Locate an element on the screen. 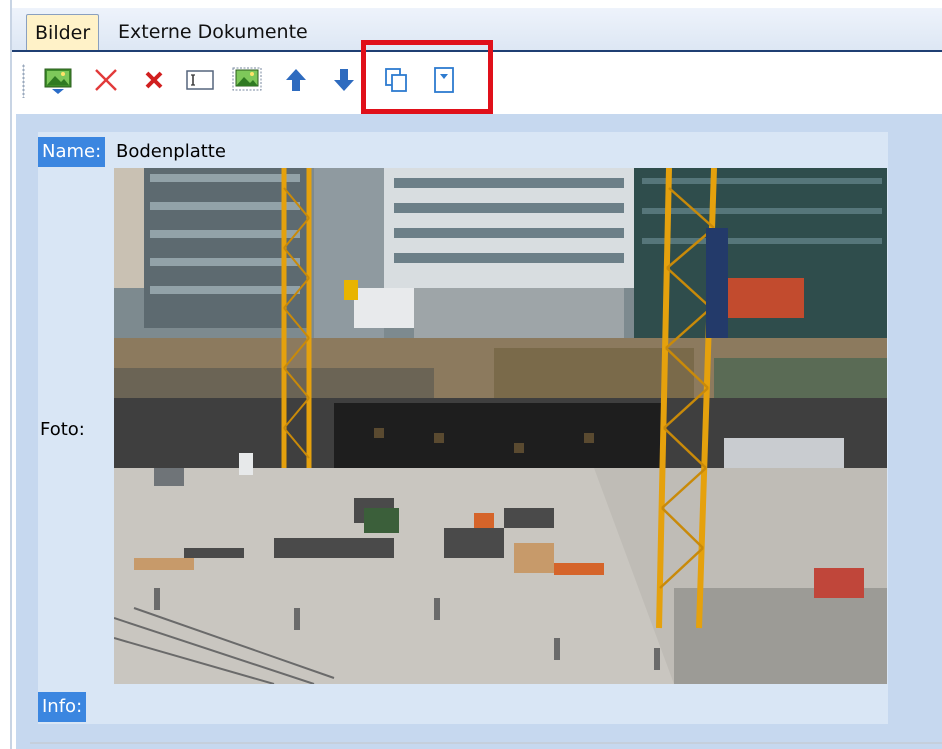 The width and height of the screenshot is (942, 749). move-down-button is located at coordinates (344, 80).